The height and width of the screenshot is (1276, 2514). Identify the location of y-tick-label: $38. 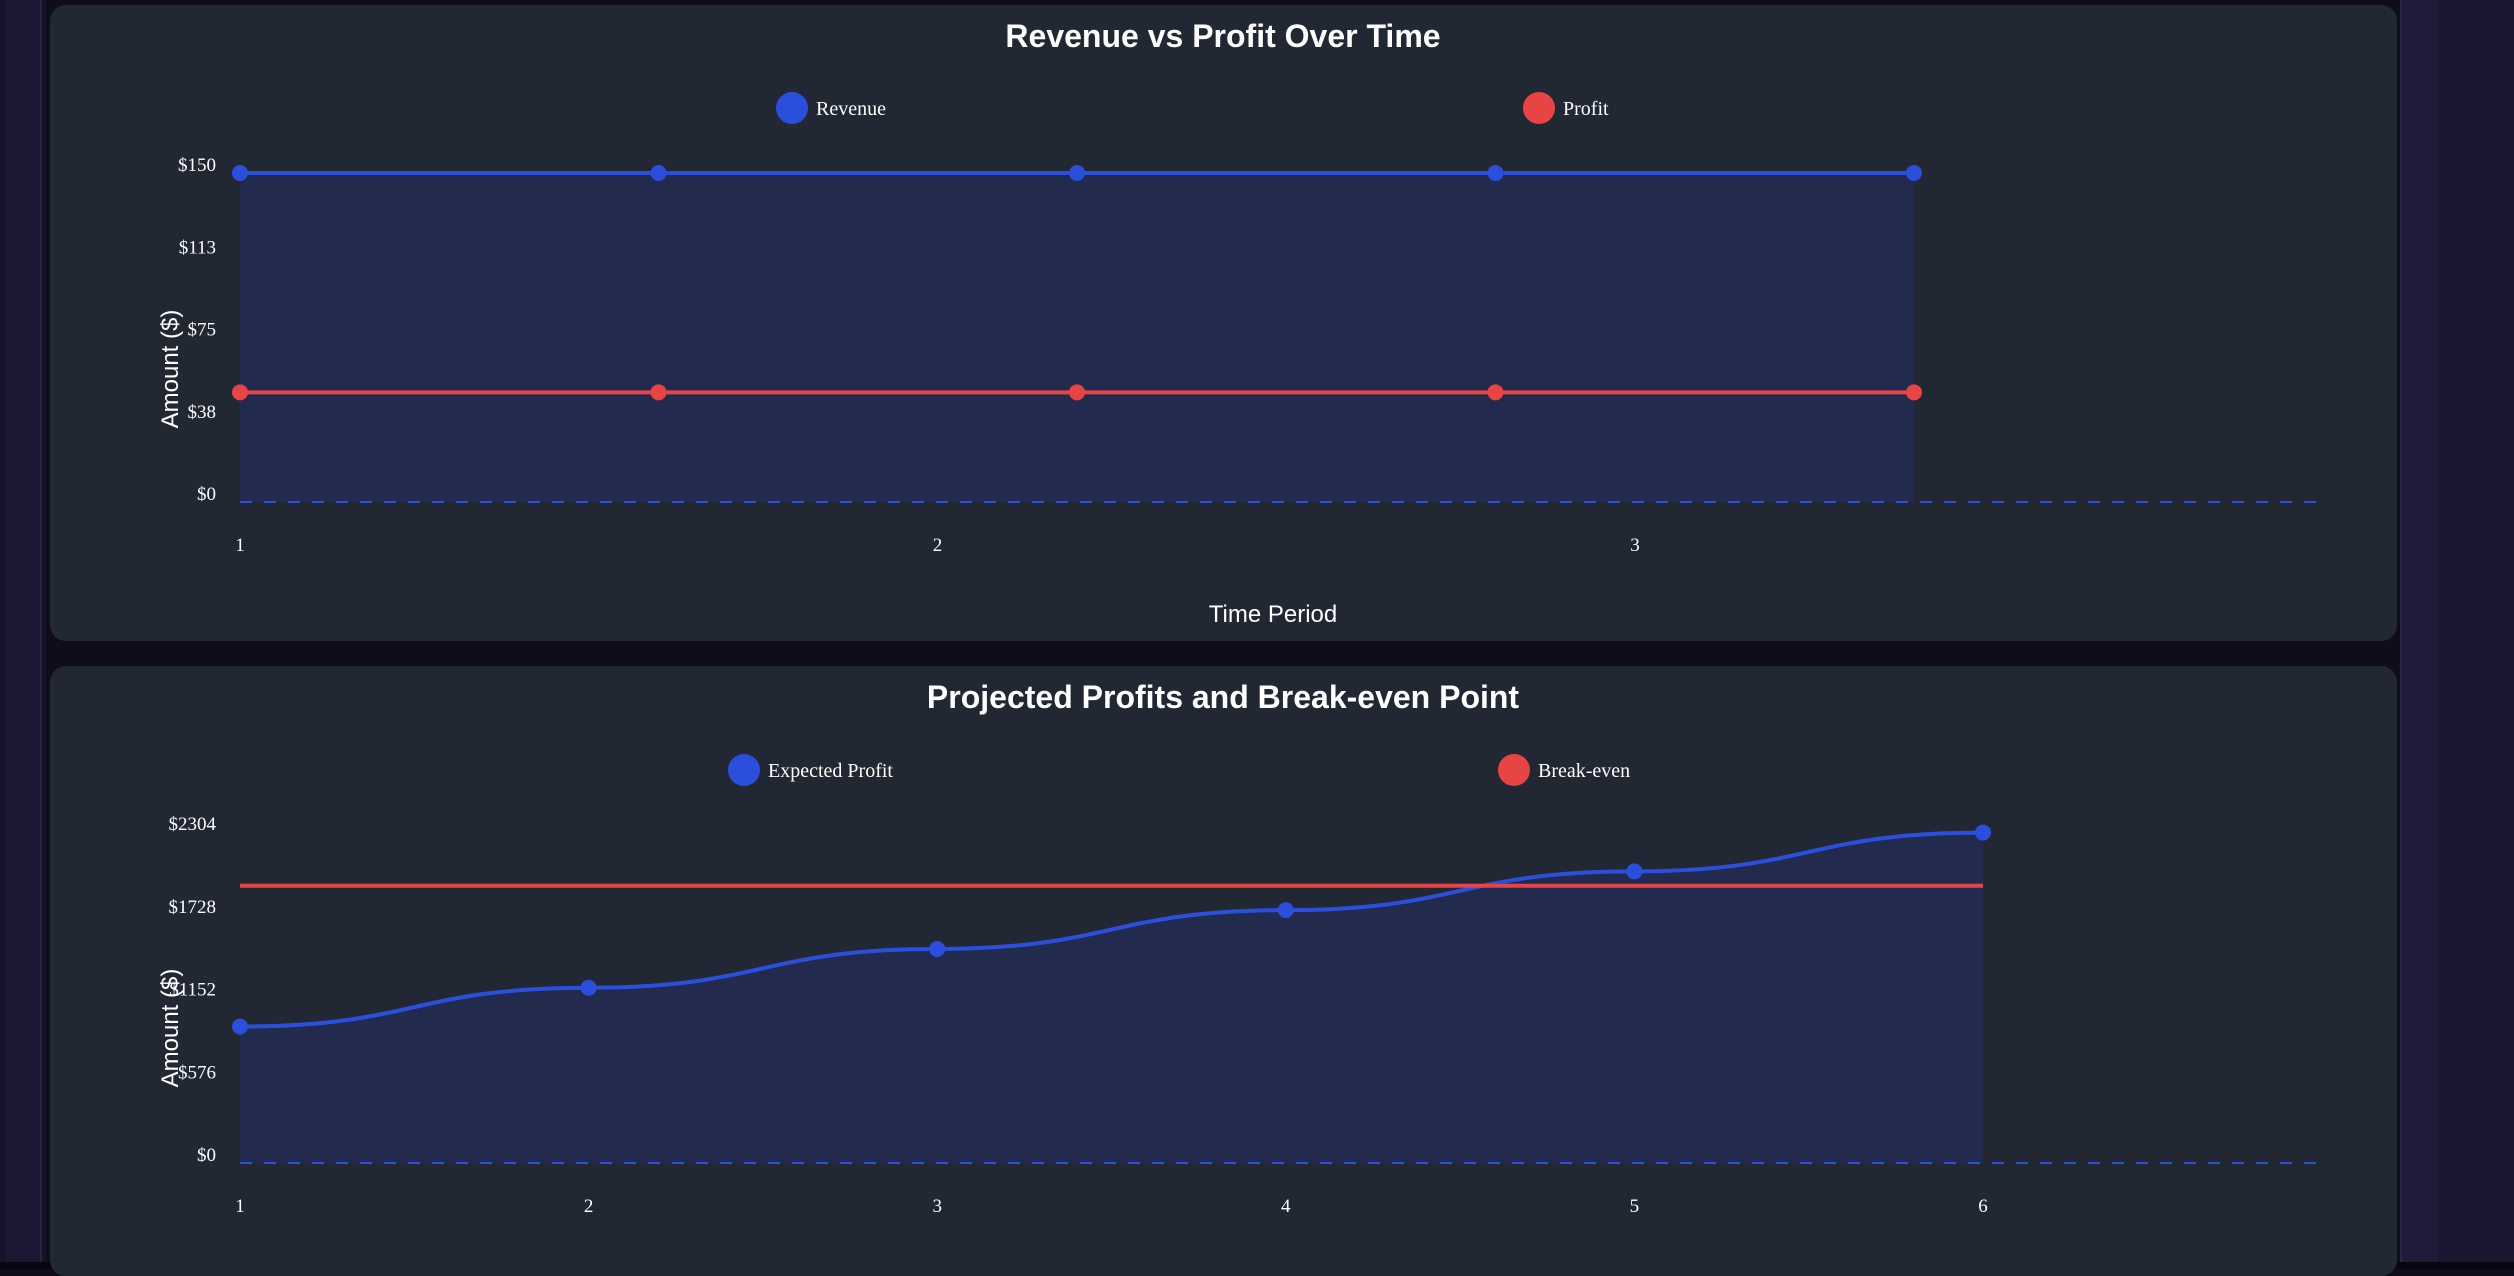
(202, 412).